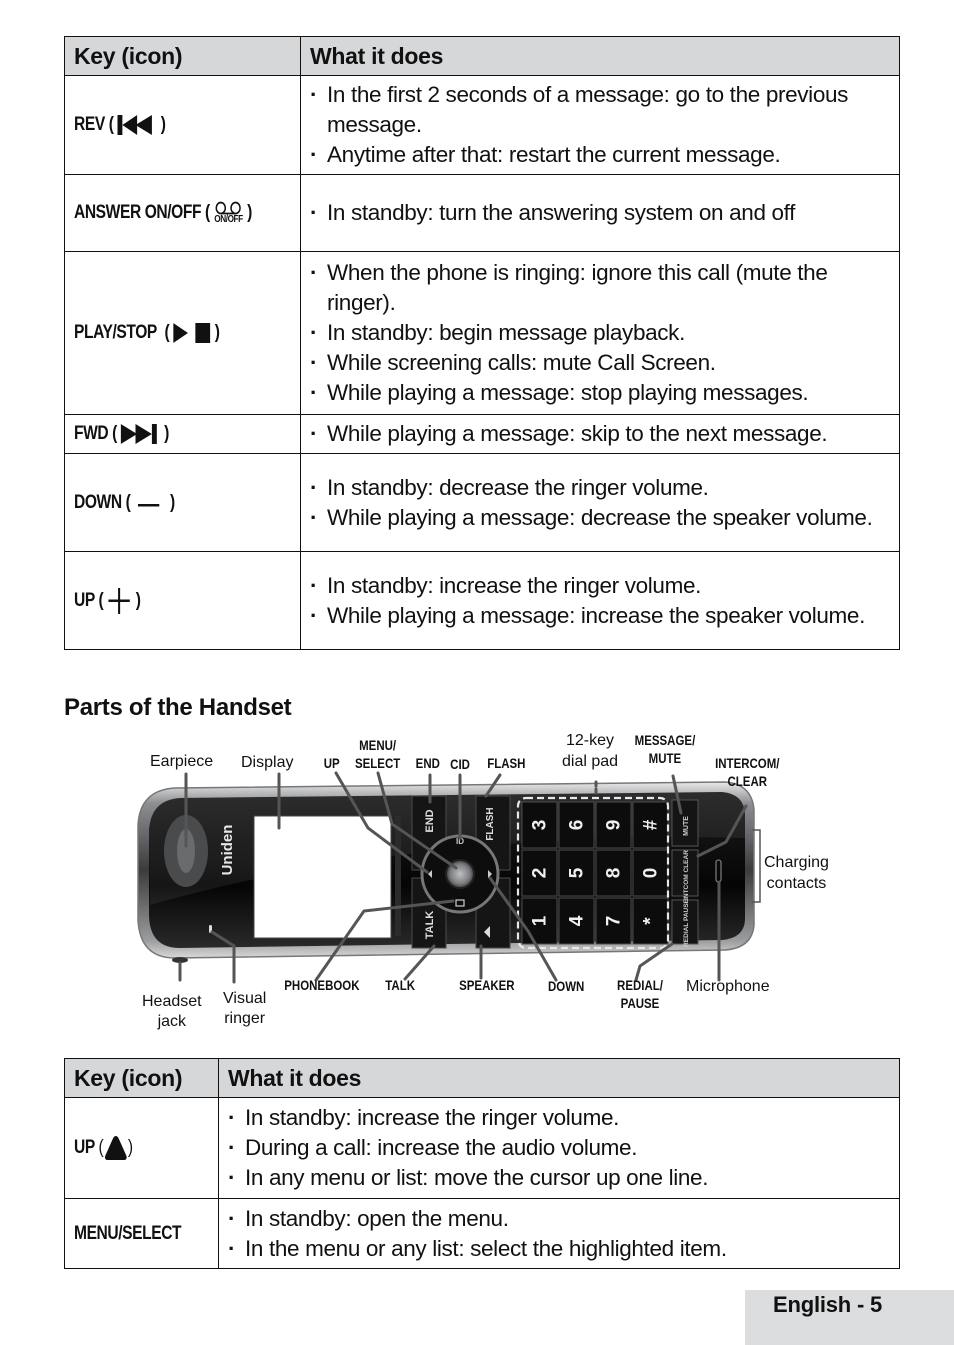  I want to click on label-up: UP, so click(331, 763).